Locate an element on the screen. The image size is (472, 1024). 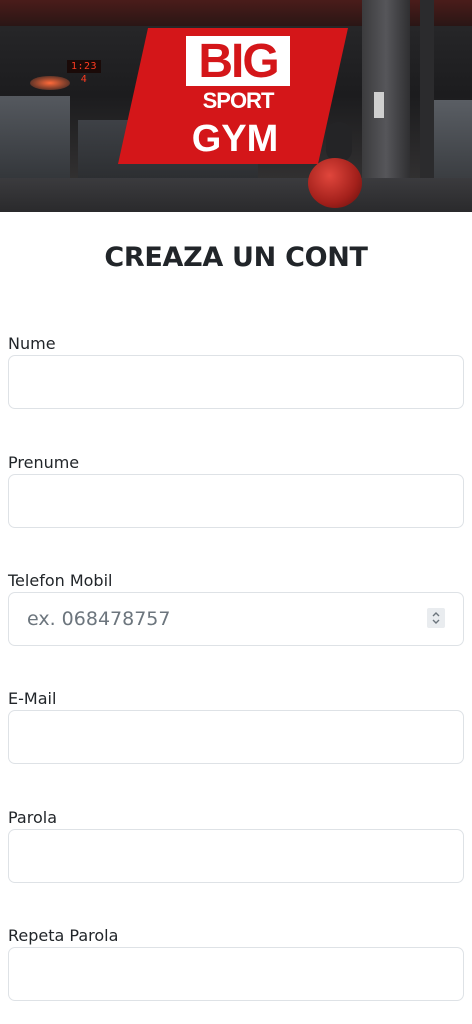
logo-sport-text: SPORT is located at coordinates (238, 100).